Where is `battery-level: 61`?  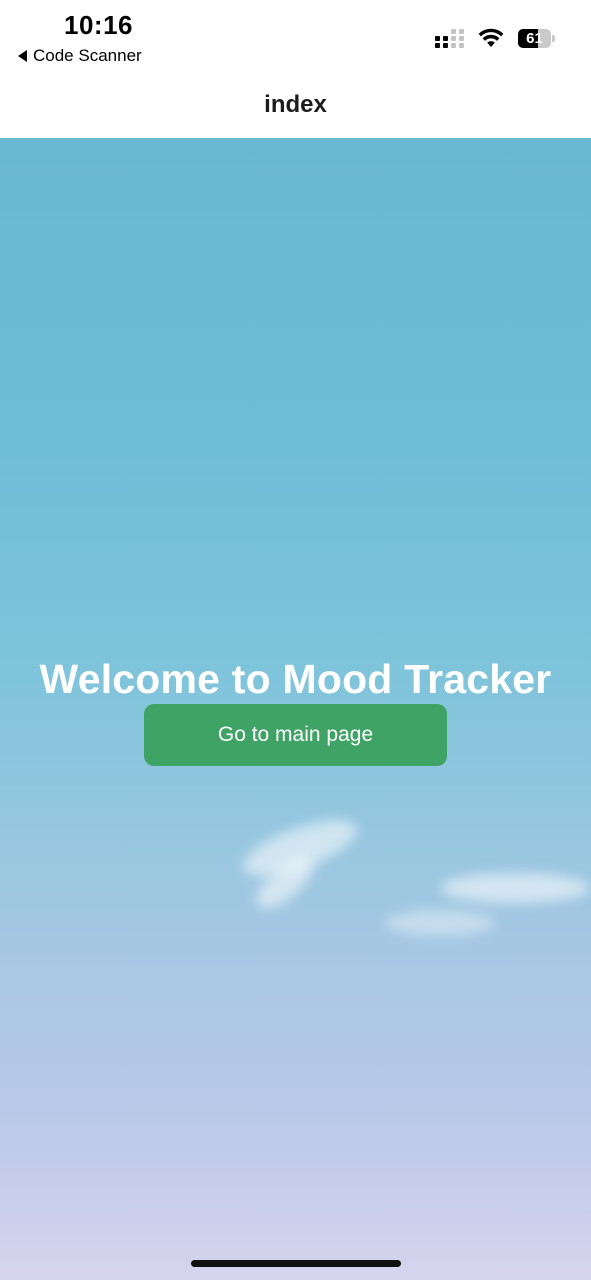
battery-level: 61 is located at coordinates (534, 38).